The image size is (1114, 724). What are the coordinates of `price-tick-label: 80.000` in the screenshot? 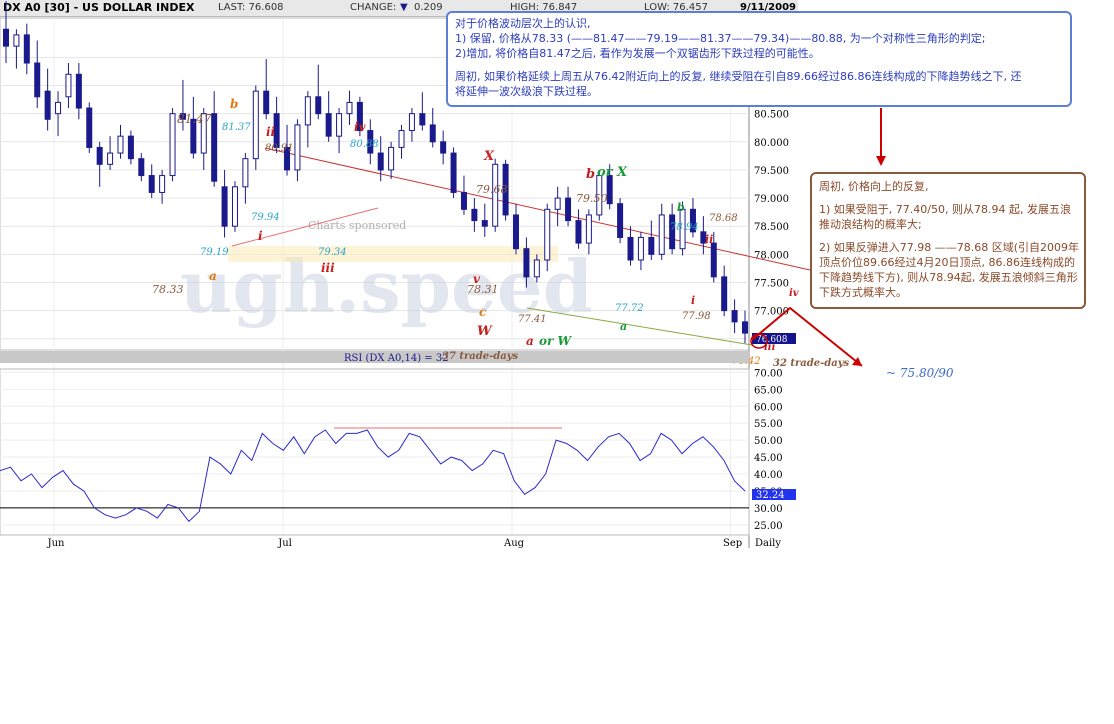 It's located at (771, 143).